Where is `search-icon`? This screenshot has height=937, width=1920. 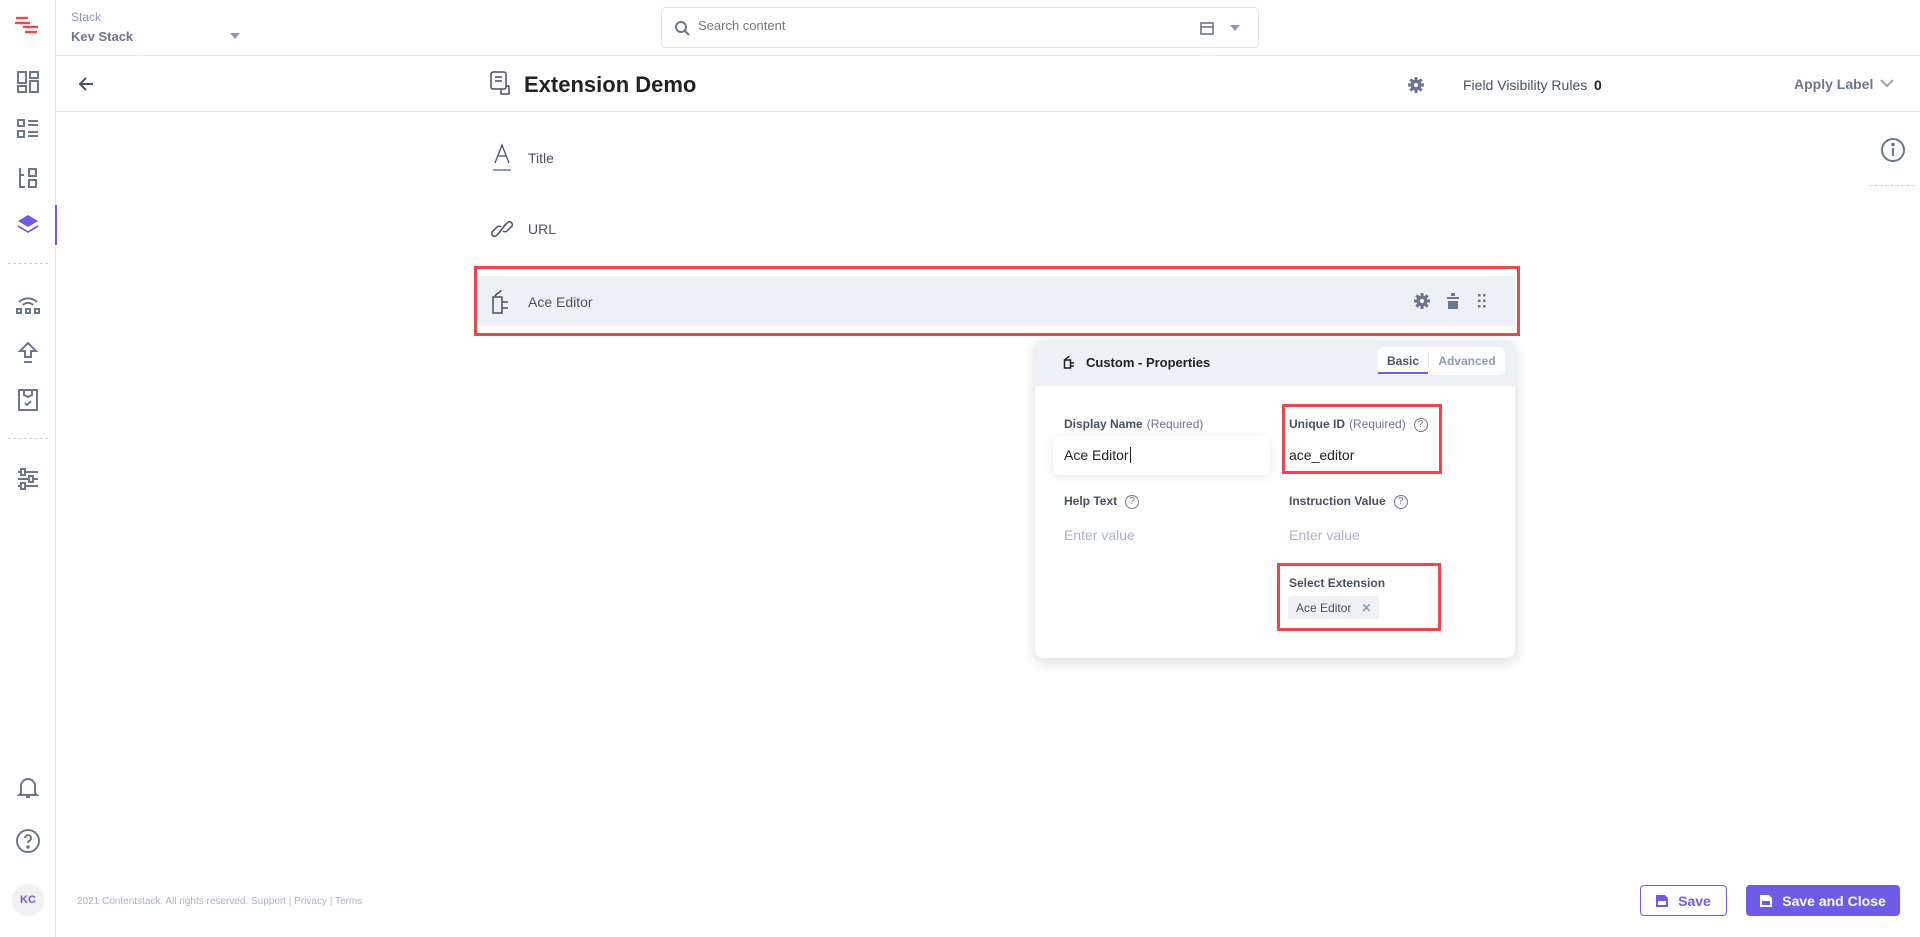 search-icon is located at coordinates (682, 28).